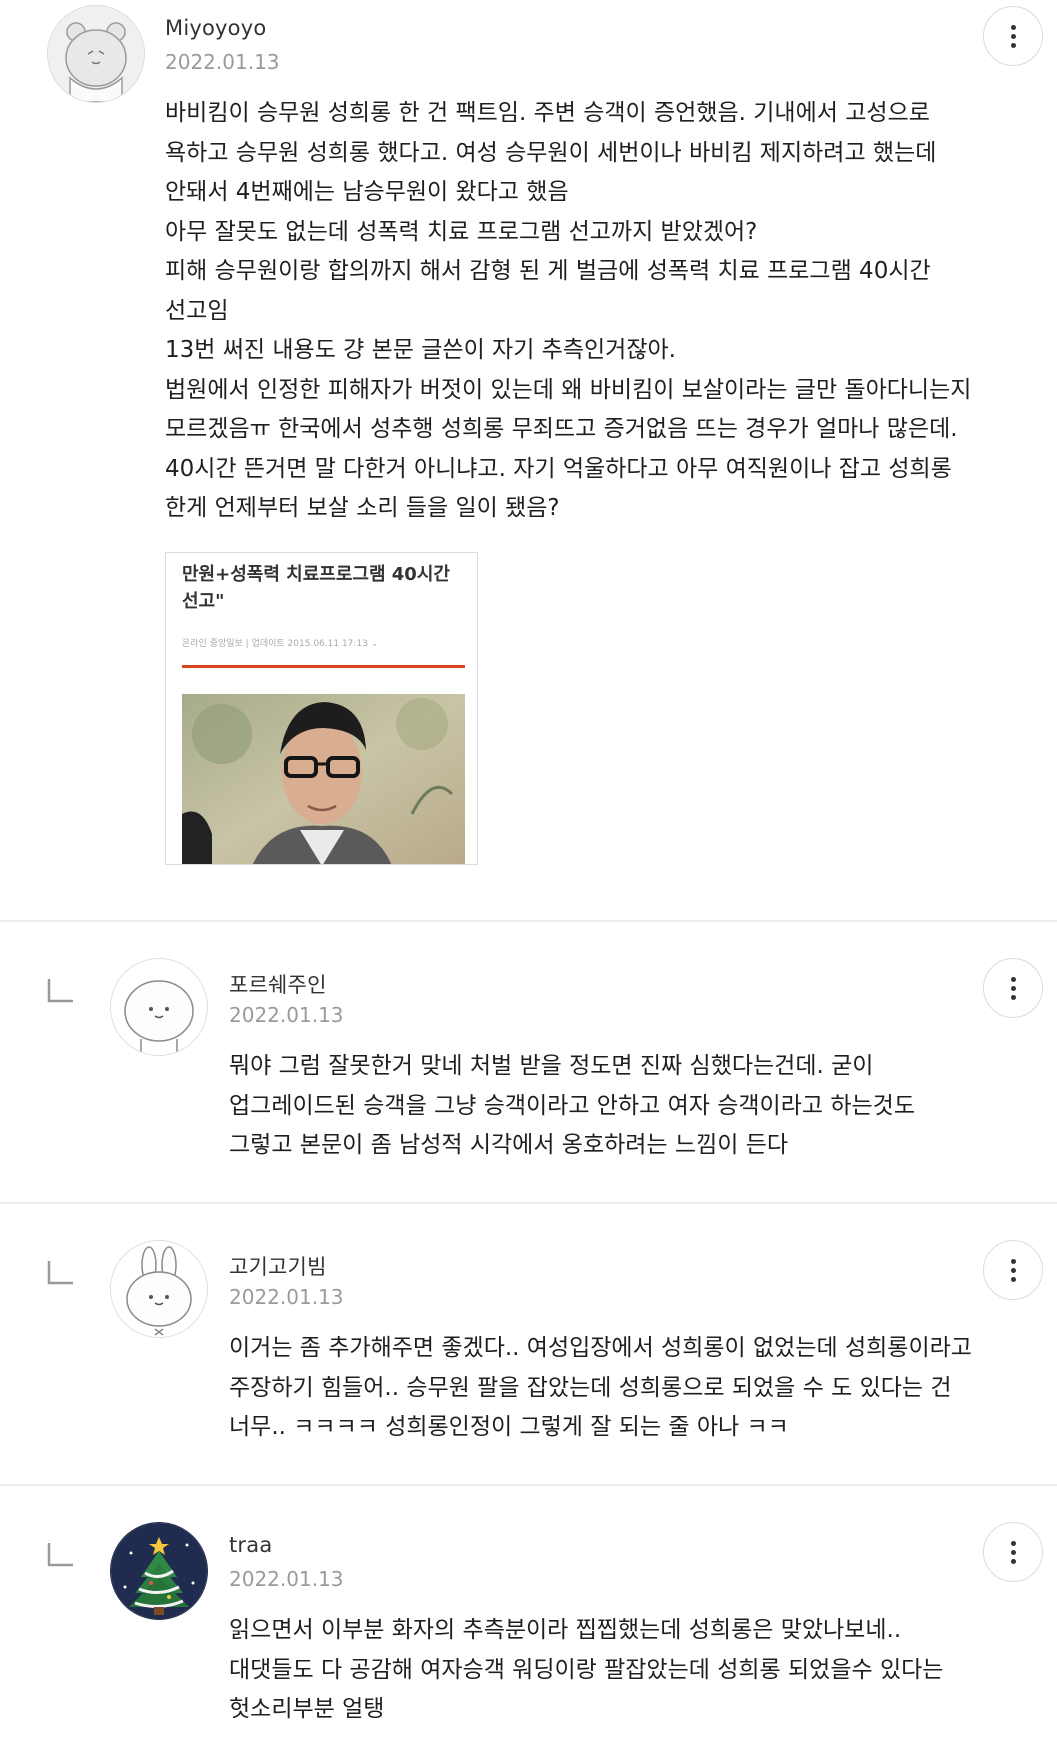 The height and width of the screenshot is (1749, 1057). What do you see at coordinates (316, 588) in the screenshot?
I see `attachment-headline: 만원+성폭력 치료프로그램 40시간 선고"` at bounding box center [316, 588].